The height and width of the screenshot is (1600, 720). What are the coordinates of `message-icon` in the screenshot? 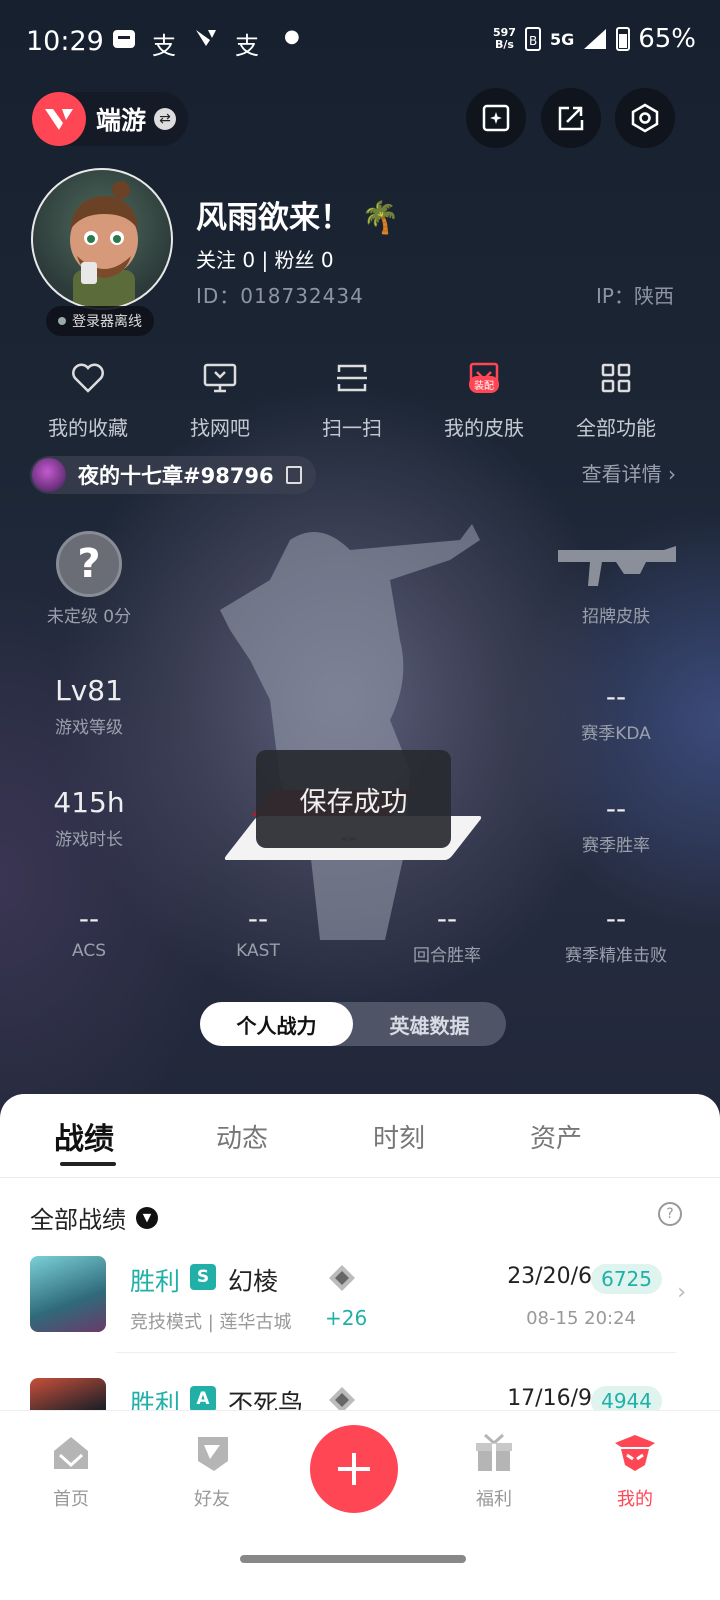 It's located at (124, 42).